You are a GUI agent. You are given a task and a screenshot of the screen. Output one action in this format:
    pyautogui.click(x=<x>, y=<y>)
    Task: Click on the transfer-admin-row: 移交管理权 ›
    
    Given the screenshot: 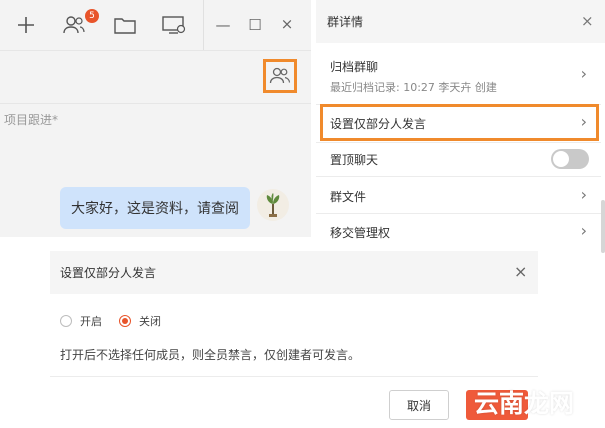 What is the action you would take?
    pyautogui.click(x=458, y=231)
    